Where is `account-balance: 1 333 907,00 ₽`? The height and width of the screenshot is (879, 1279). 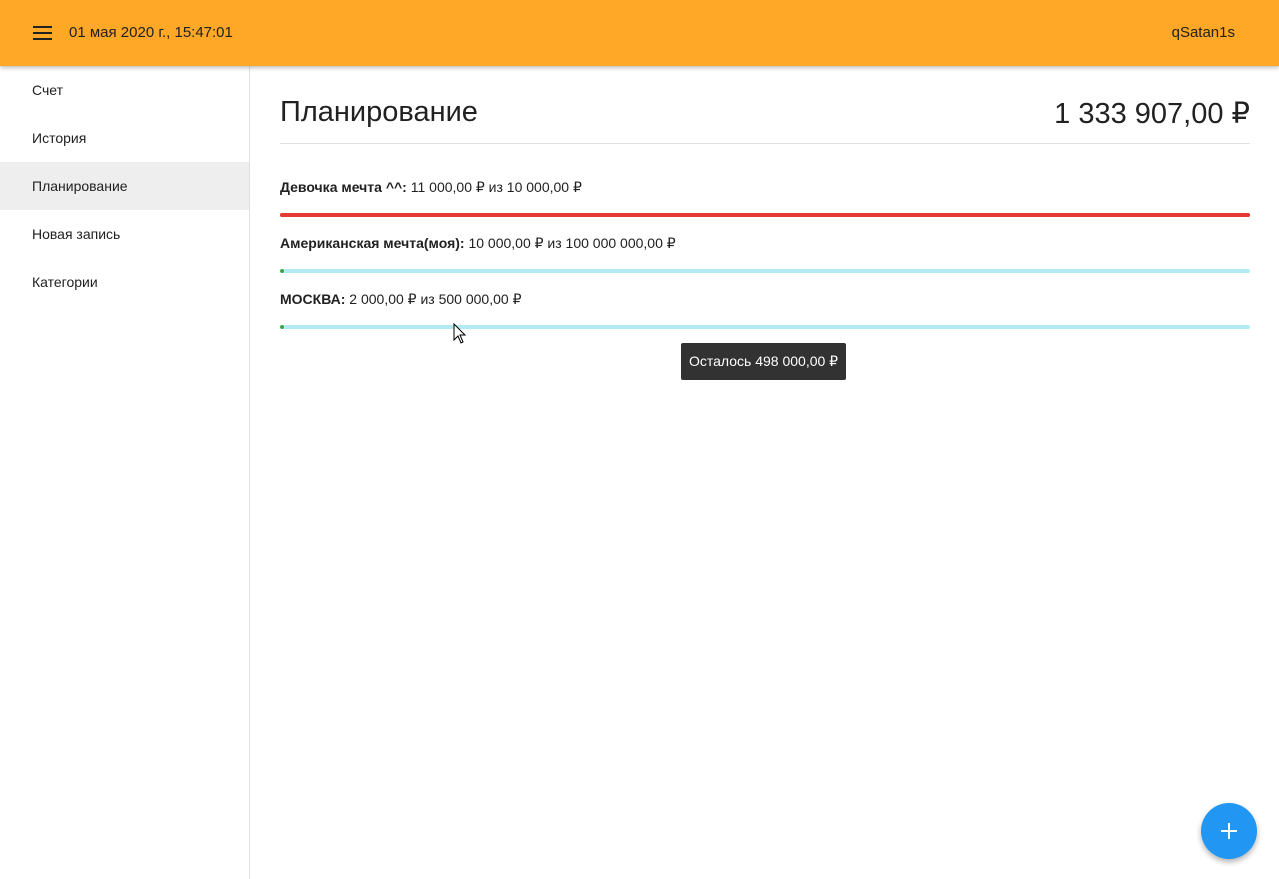 account-balance: 1 333 907,00 ₽ is located at coordinates (1152, 114).